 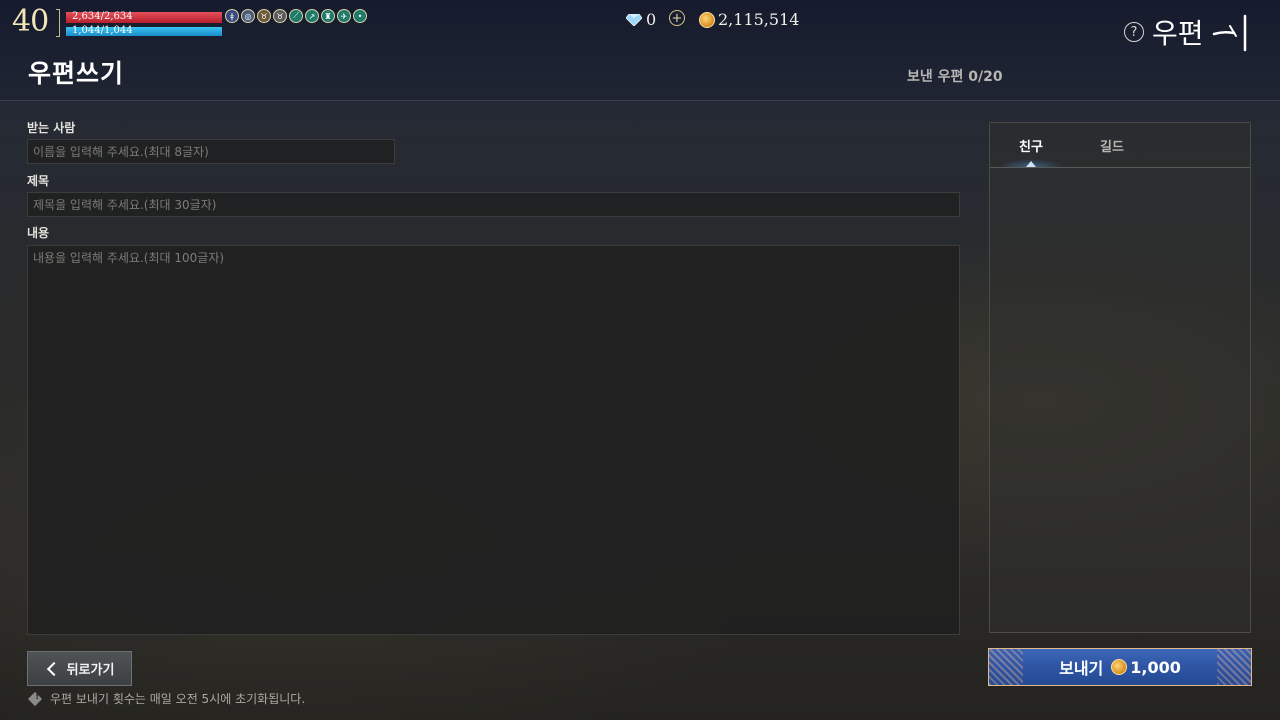 I want to click on buff-icon: ✈, so click(x=344, y=16).